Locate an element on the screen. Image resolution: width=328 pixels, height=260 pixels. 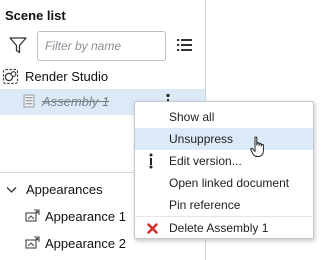
render-studio-label: Render Studio is located at coordinates (67, 76).